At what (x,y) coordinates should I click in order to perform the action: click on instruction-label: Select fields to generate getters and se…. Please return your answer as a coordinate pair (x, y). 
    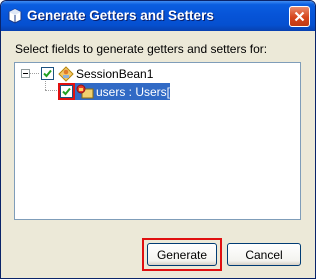
    Looking at the image, I should click on (141, 49).